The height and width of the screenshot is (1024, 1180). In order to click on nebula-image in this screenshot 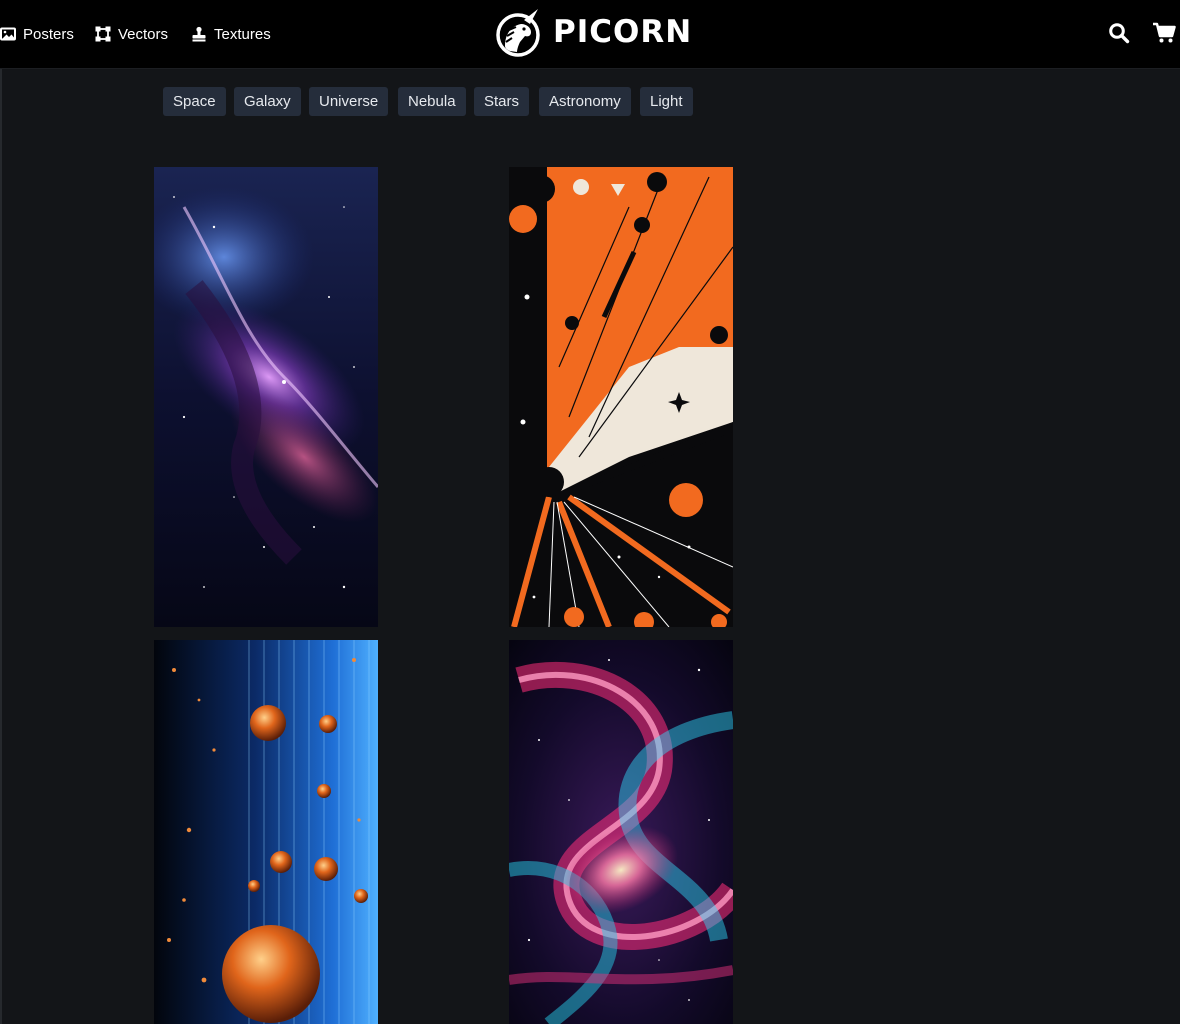, I will do `click(266, 397)`.